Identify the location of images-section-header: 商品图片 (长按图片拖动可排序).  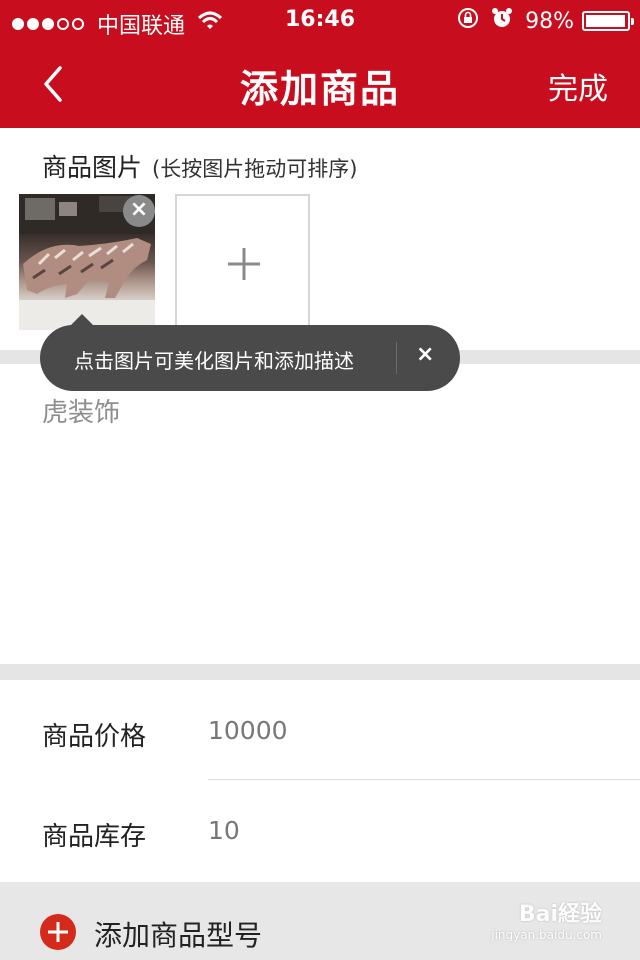
(199, 166).